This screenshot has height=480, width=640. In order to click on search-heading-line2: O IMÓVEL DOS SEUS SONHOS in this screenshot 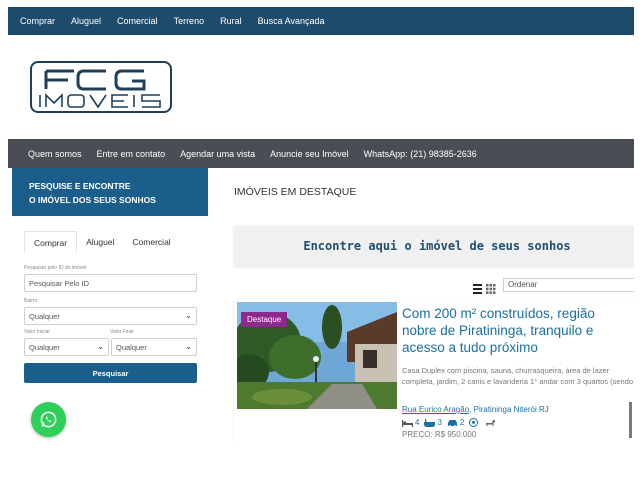, I will do `click(92, 200)`.